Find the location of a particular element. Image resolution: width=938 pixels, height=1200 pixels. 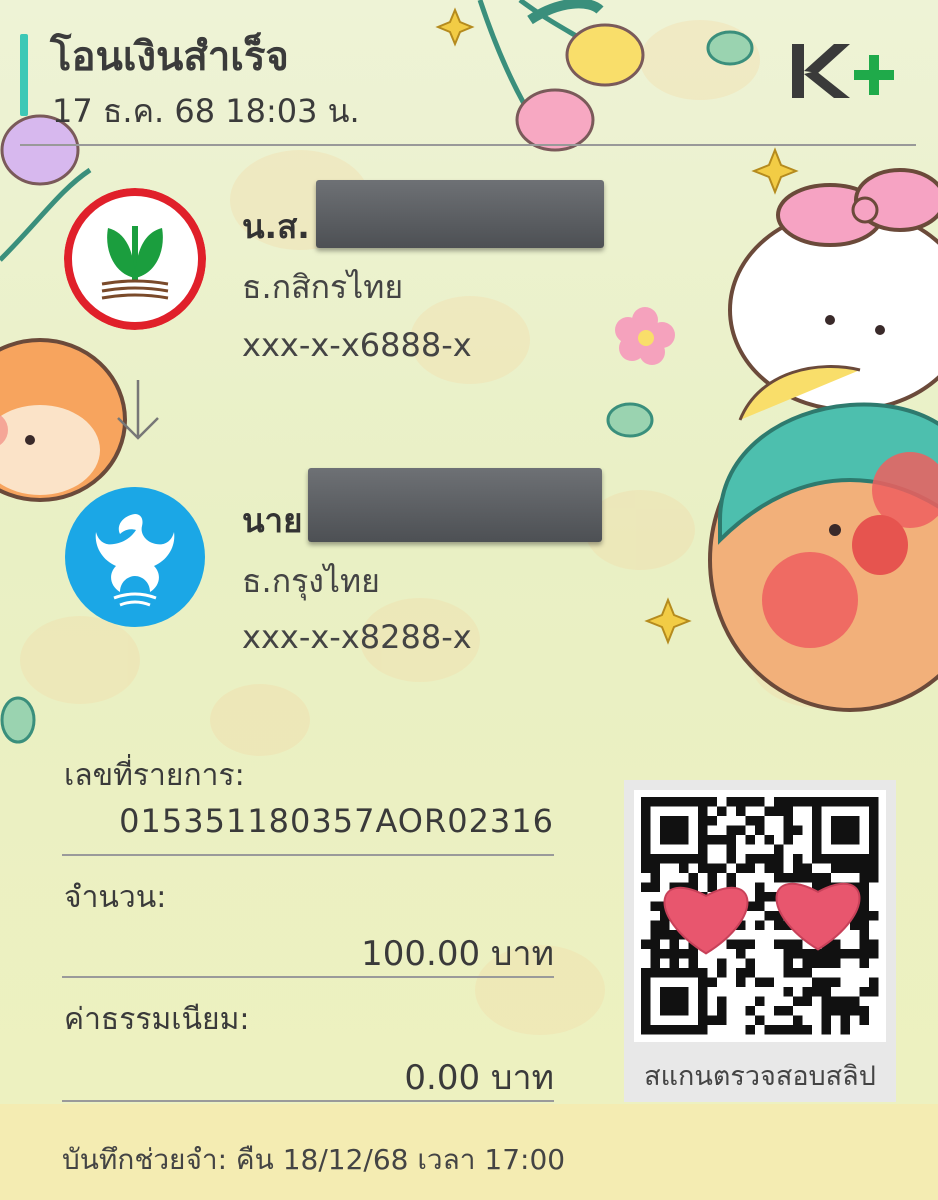

sender-bank-name: ธ.กสิกรไทย is located at coordinates (323, 287).